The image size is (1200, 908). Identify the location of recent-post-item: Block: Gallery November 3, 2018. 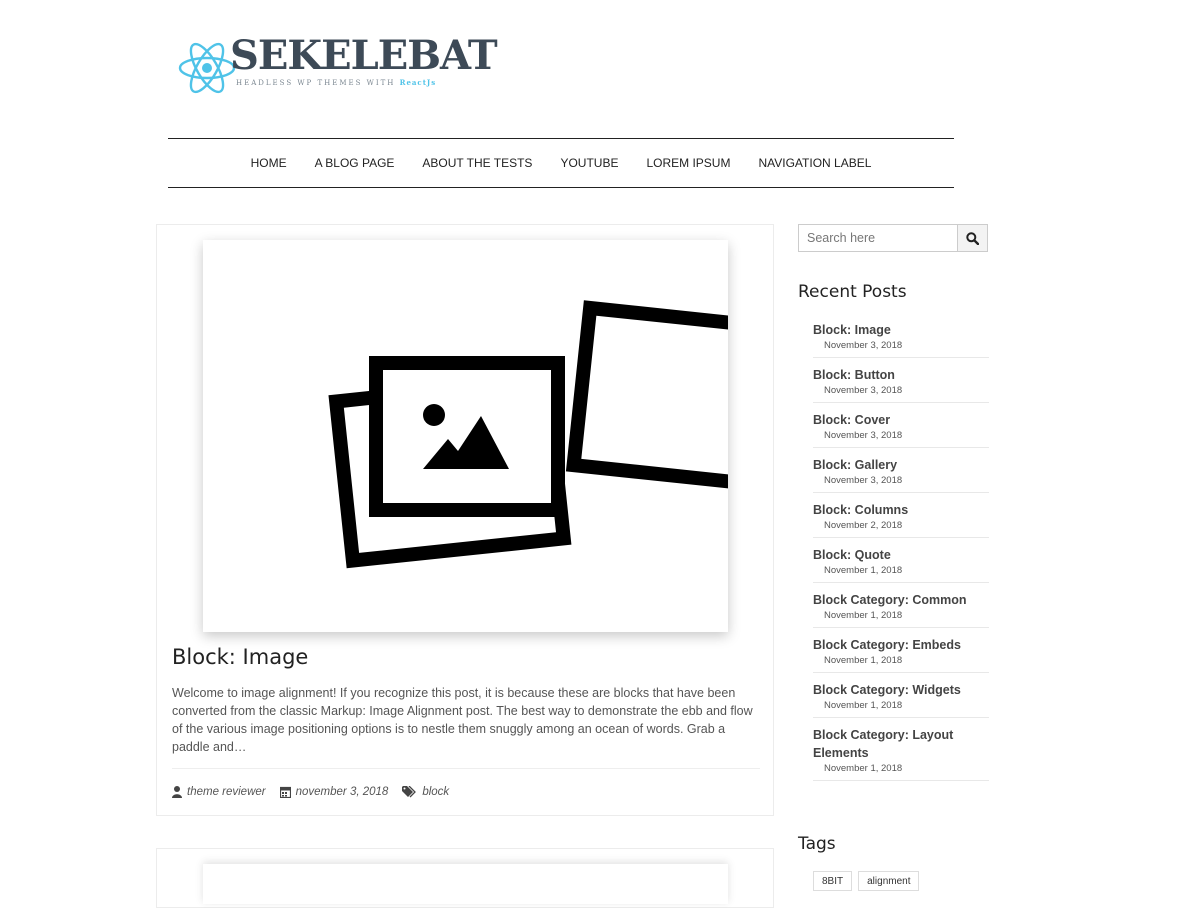
(901, 473).